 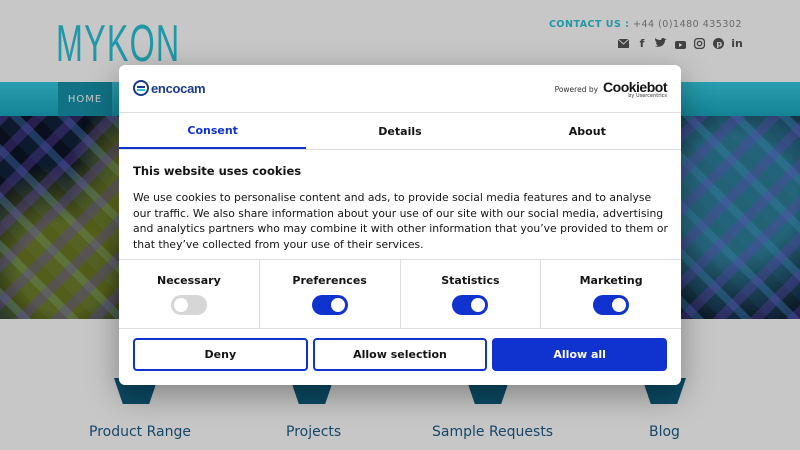 I want to click on powered-by-cookiebot: Powered by Cookiebot by Usercentrics, so click(x=611, y=89).